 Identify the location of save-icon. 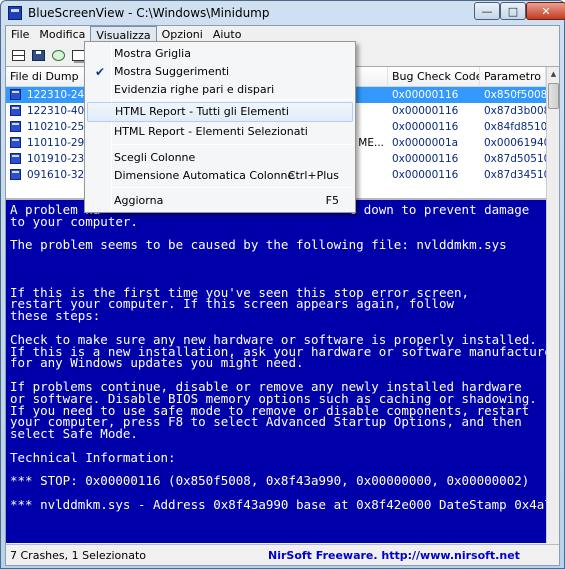
(38, 55).